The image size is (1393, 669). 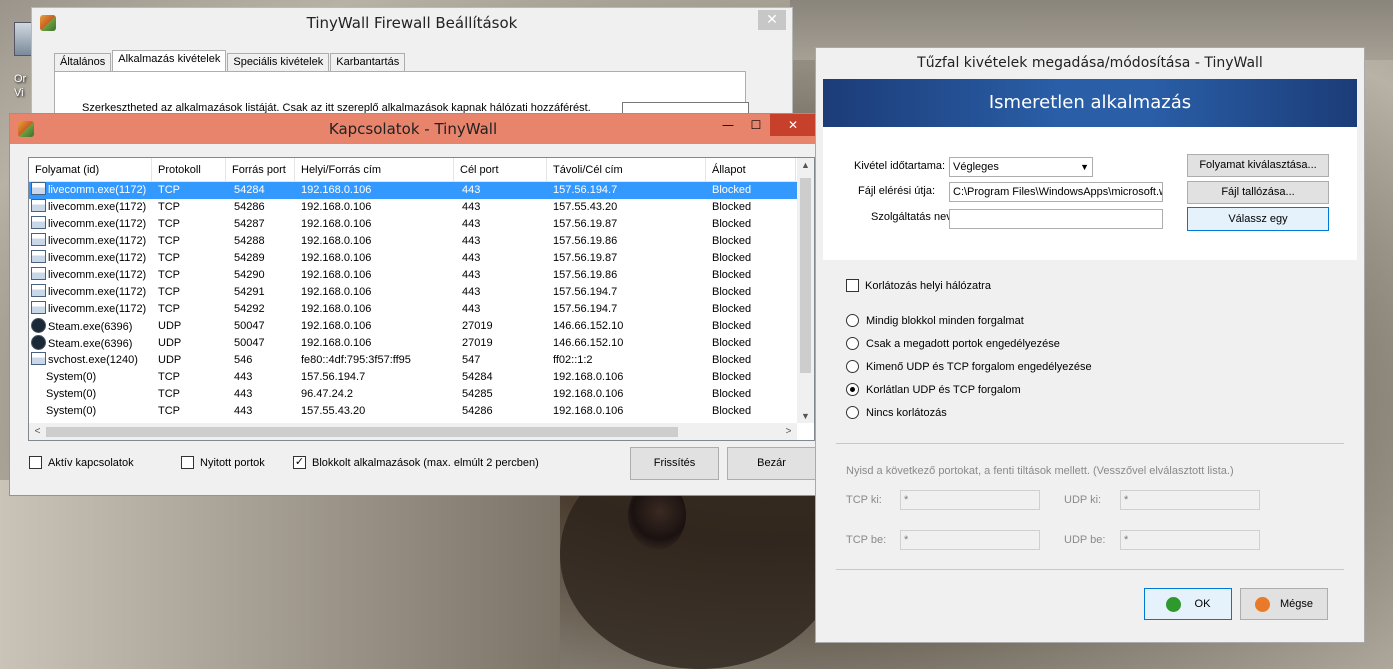 What do you see at coordinates (969, 366) in the screenshot?
I see `radio-outgoing: Kimenő UDP és TCP forgalom engedélyezése` at bounding box center [969, 366].